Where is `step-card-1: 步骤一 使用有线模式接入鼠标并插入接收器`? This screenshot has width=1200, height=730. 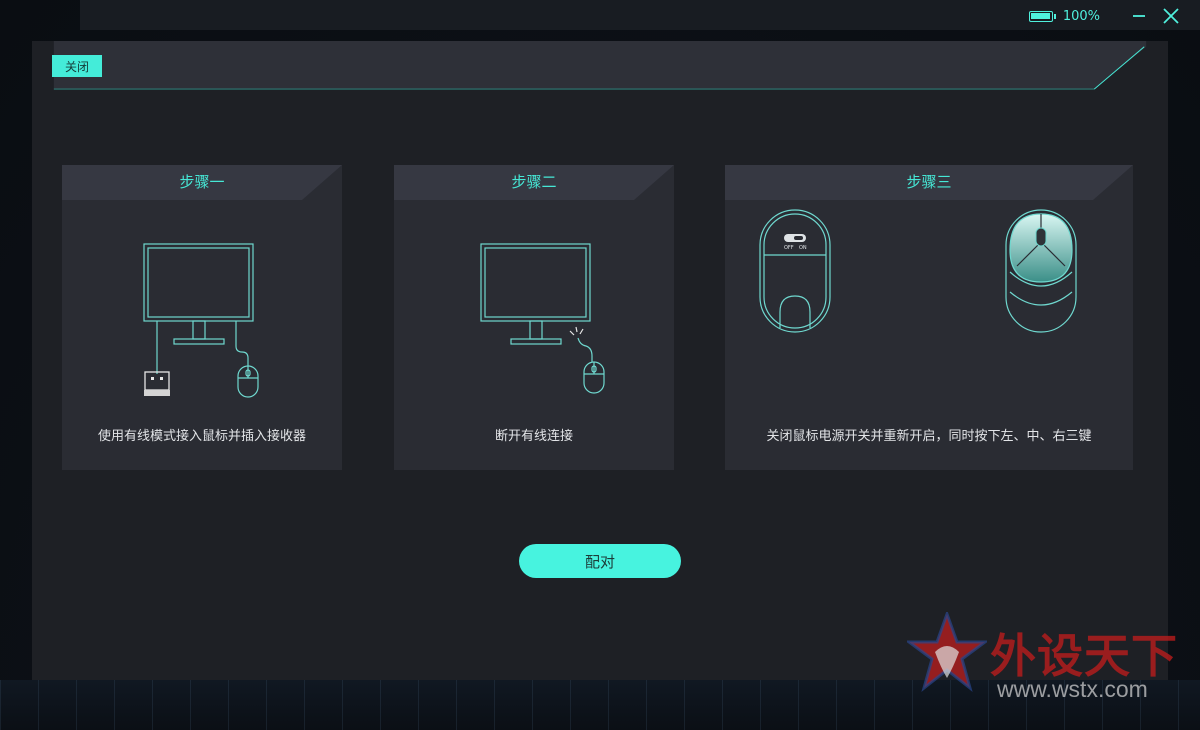 step-card-1: 步骤一 使用有线模式接入鼠标并插入接收器 is located at coordinates (202, 317).